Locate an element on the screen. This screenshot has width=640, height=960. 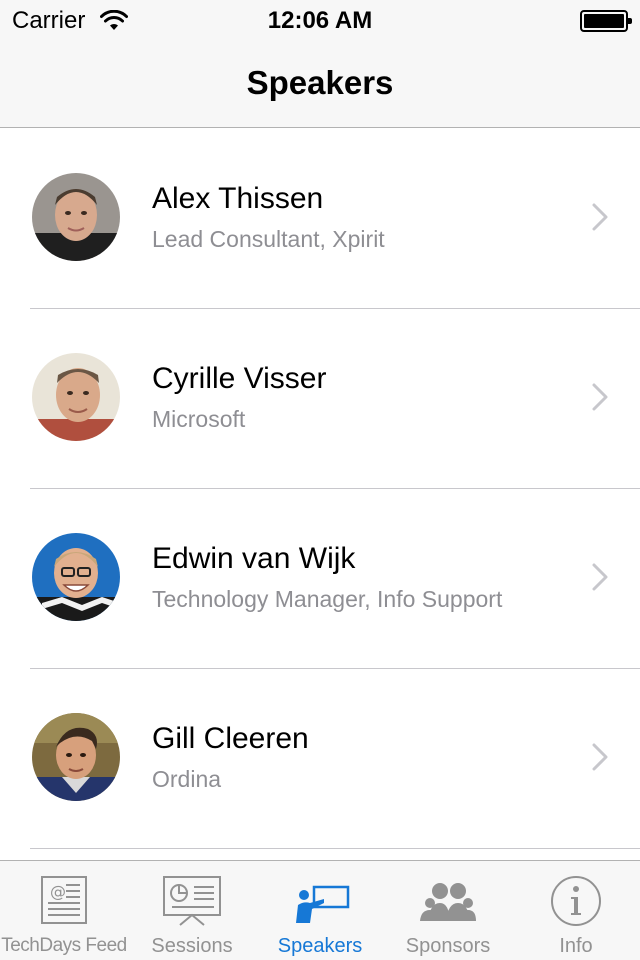
tab-sessions: Sessions is located at coordinates (192, 910).